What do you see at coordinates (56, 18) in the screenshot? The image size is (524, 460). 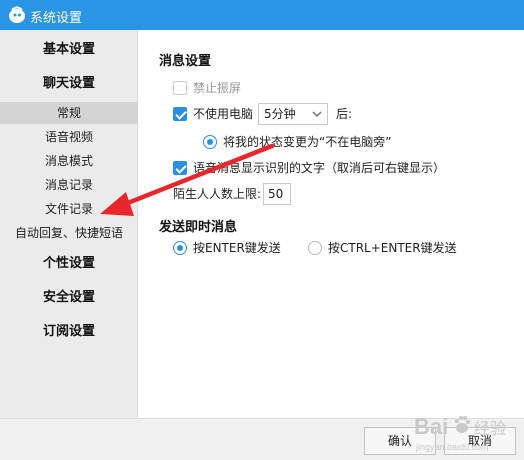 I see `window-title: 系统设置` at bounding box center [56, 18].